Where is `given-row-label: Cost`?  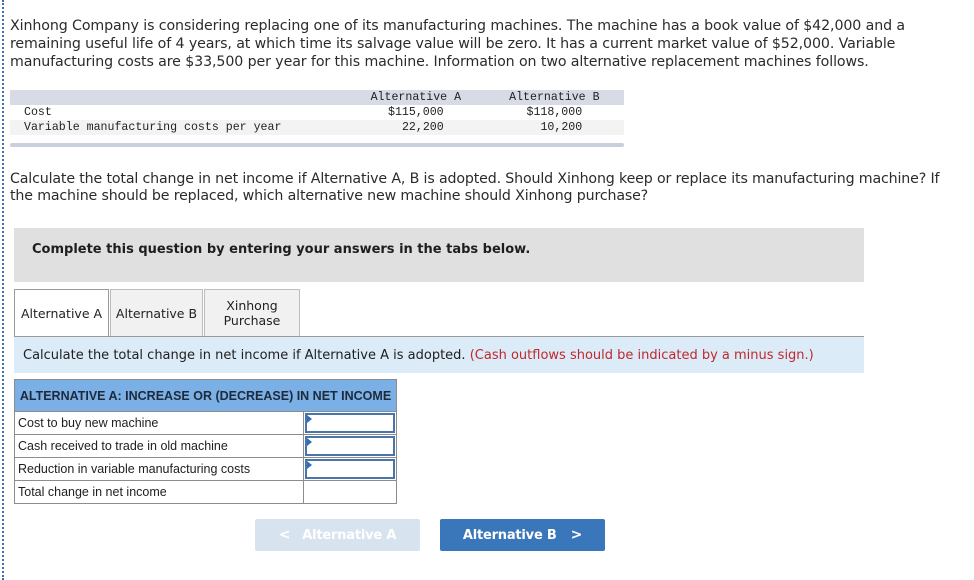 given-row-label: Cost is located at coordinates (38, 112).